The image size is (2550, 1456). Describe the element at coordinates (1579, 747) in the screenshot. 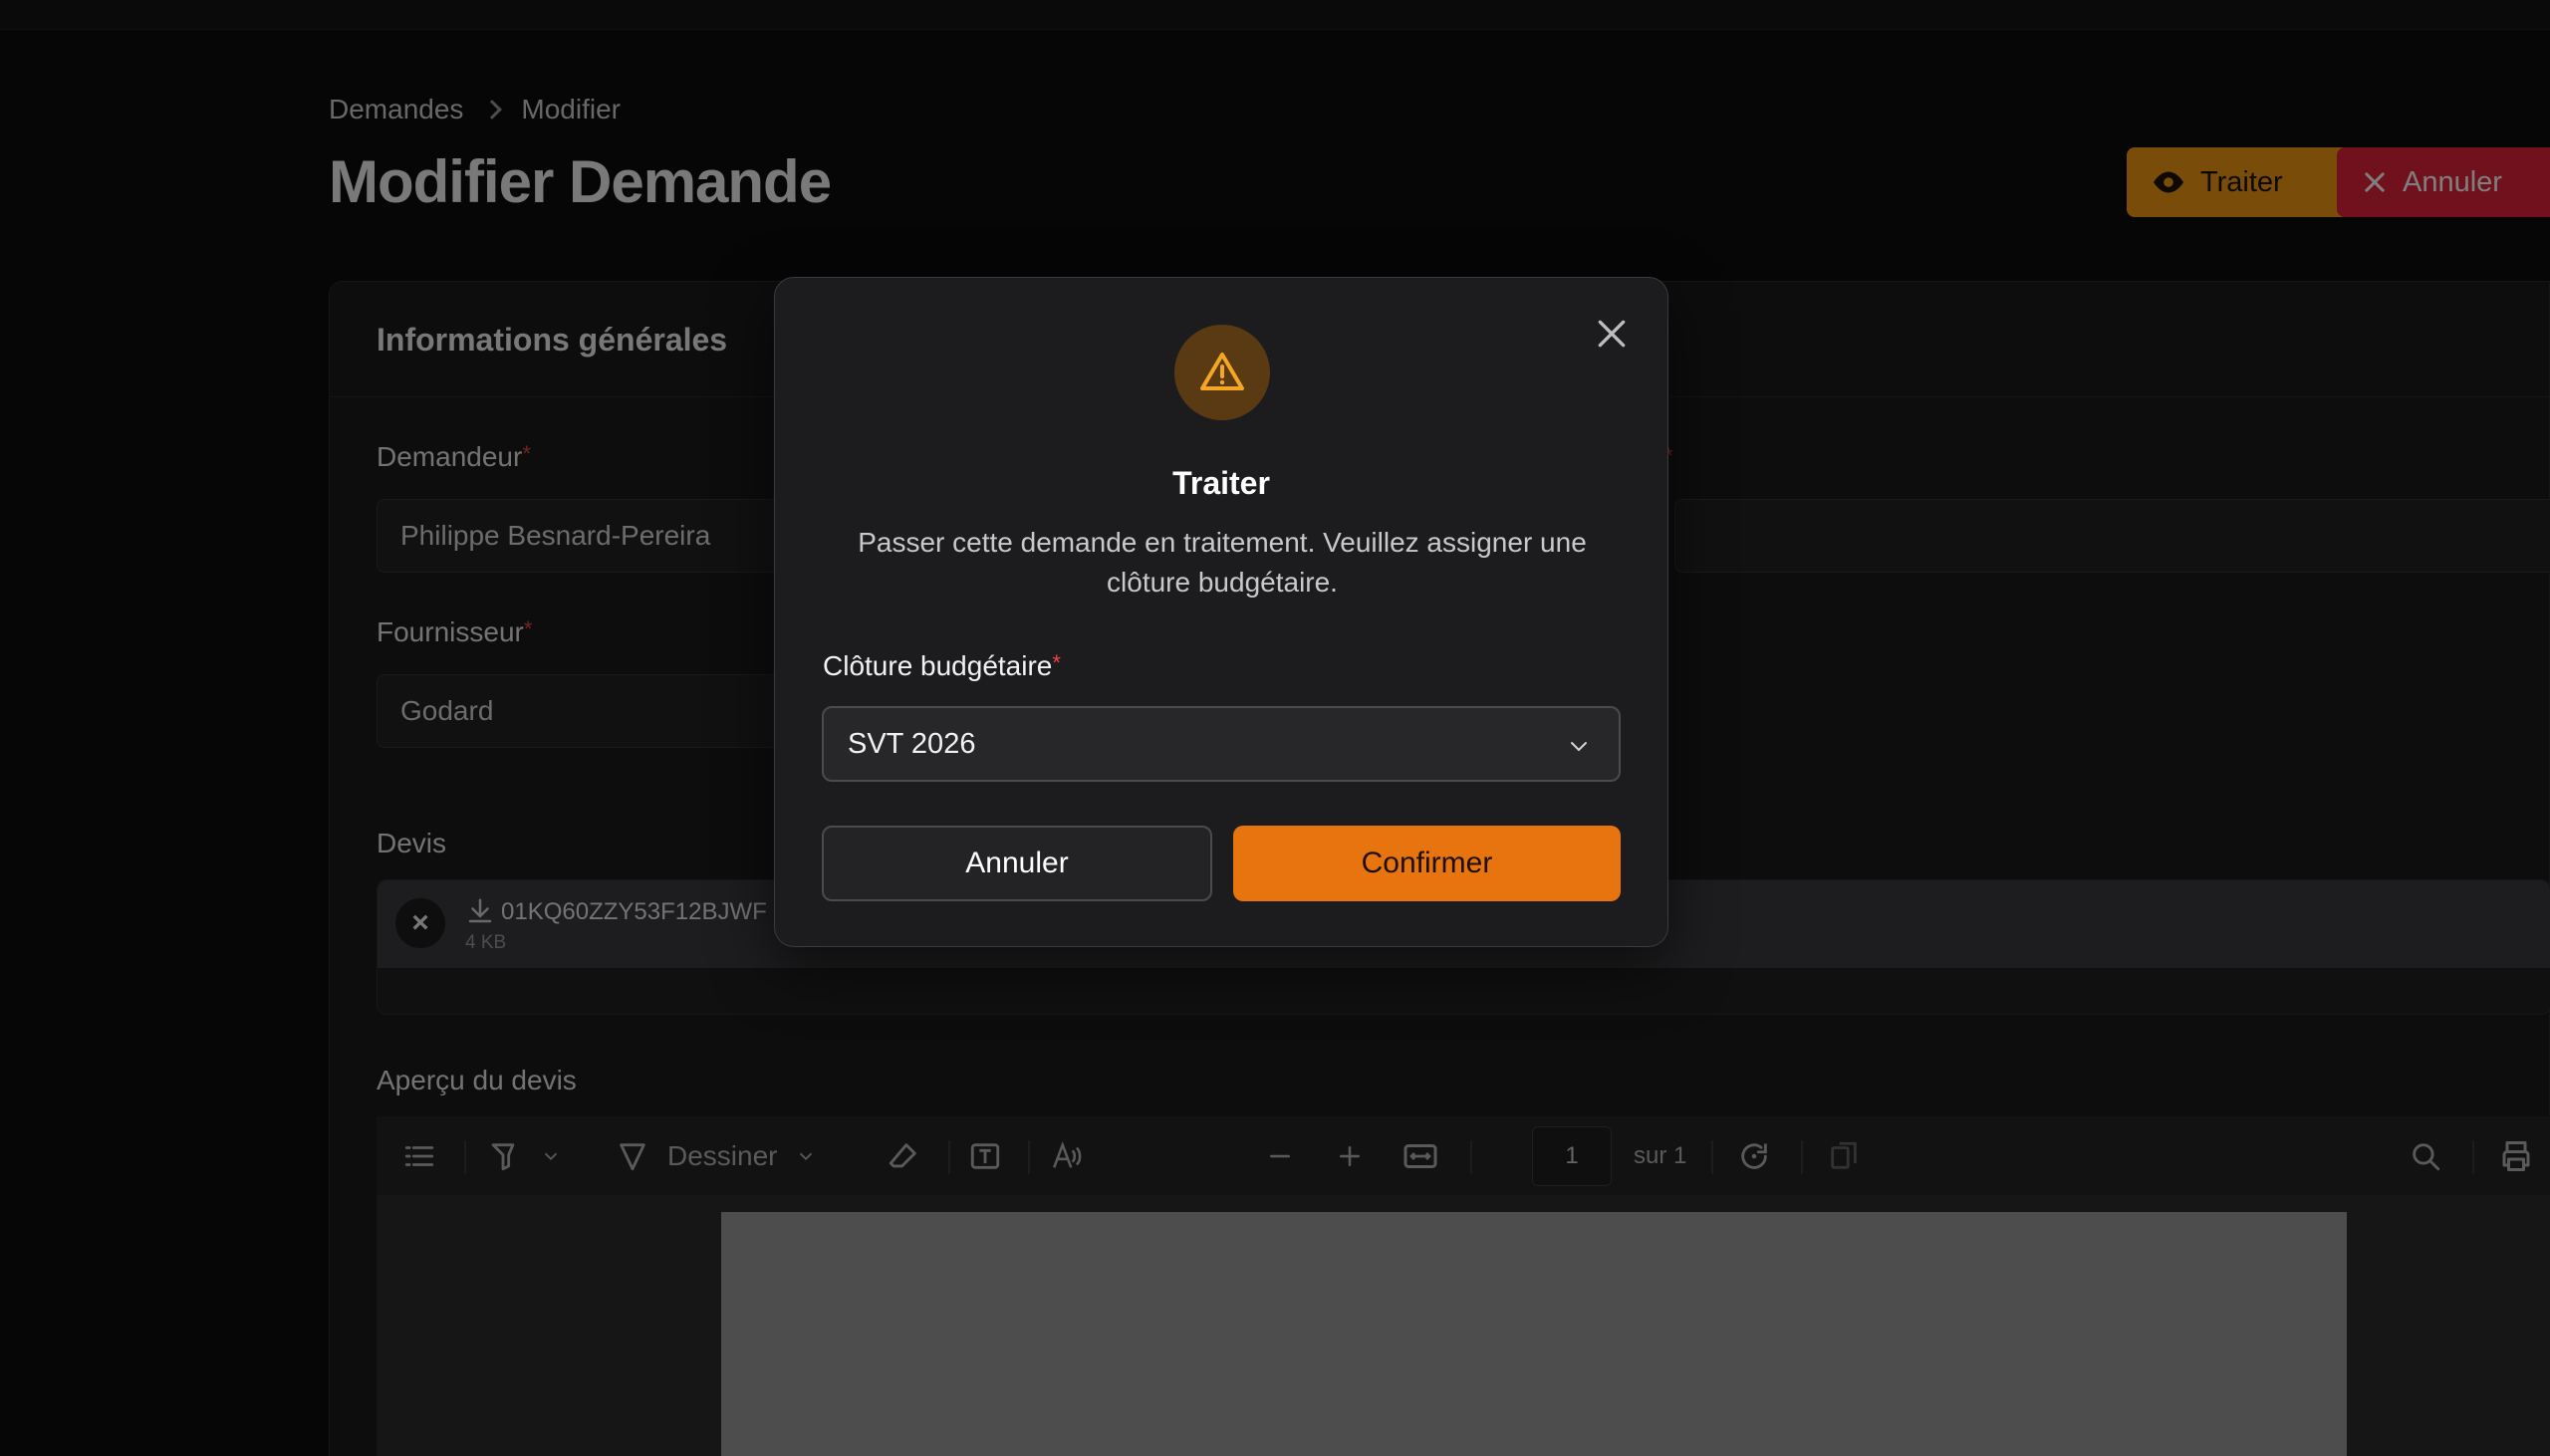

I see `chevron-down-icon` at that location.